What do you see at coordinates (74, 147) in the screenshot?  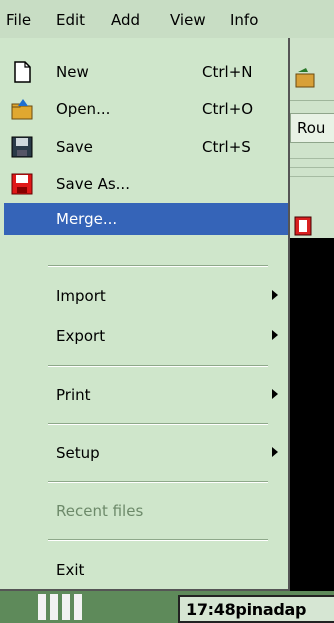 I see `menu-item-label: Save` at bounding box center [74, 147].